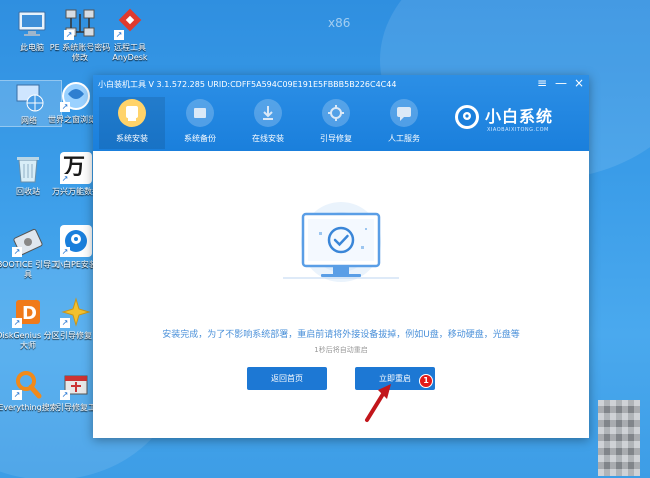 This screenshot has width=650, height=478. I want to click on everything-icon: ↗, so click(28, 384).